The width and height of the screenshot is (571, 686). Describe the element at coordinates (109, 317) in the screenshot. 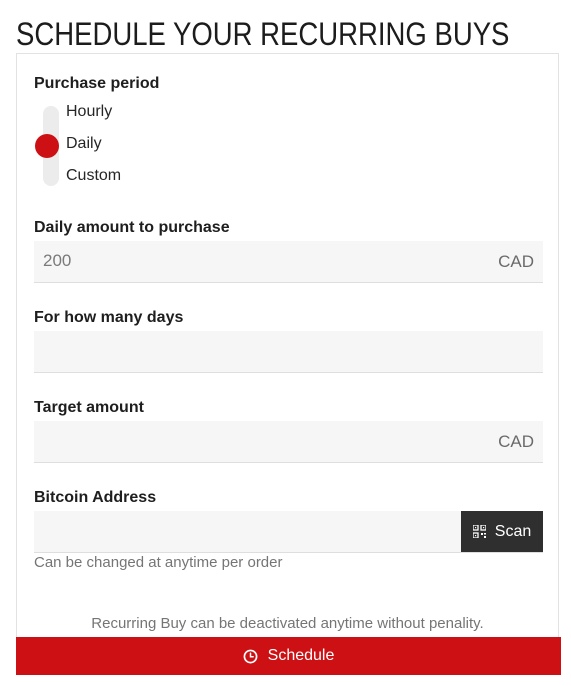

I see `days-label: For how many days` at that location.